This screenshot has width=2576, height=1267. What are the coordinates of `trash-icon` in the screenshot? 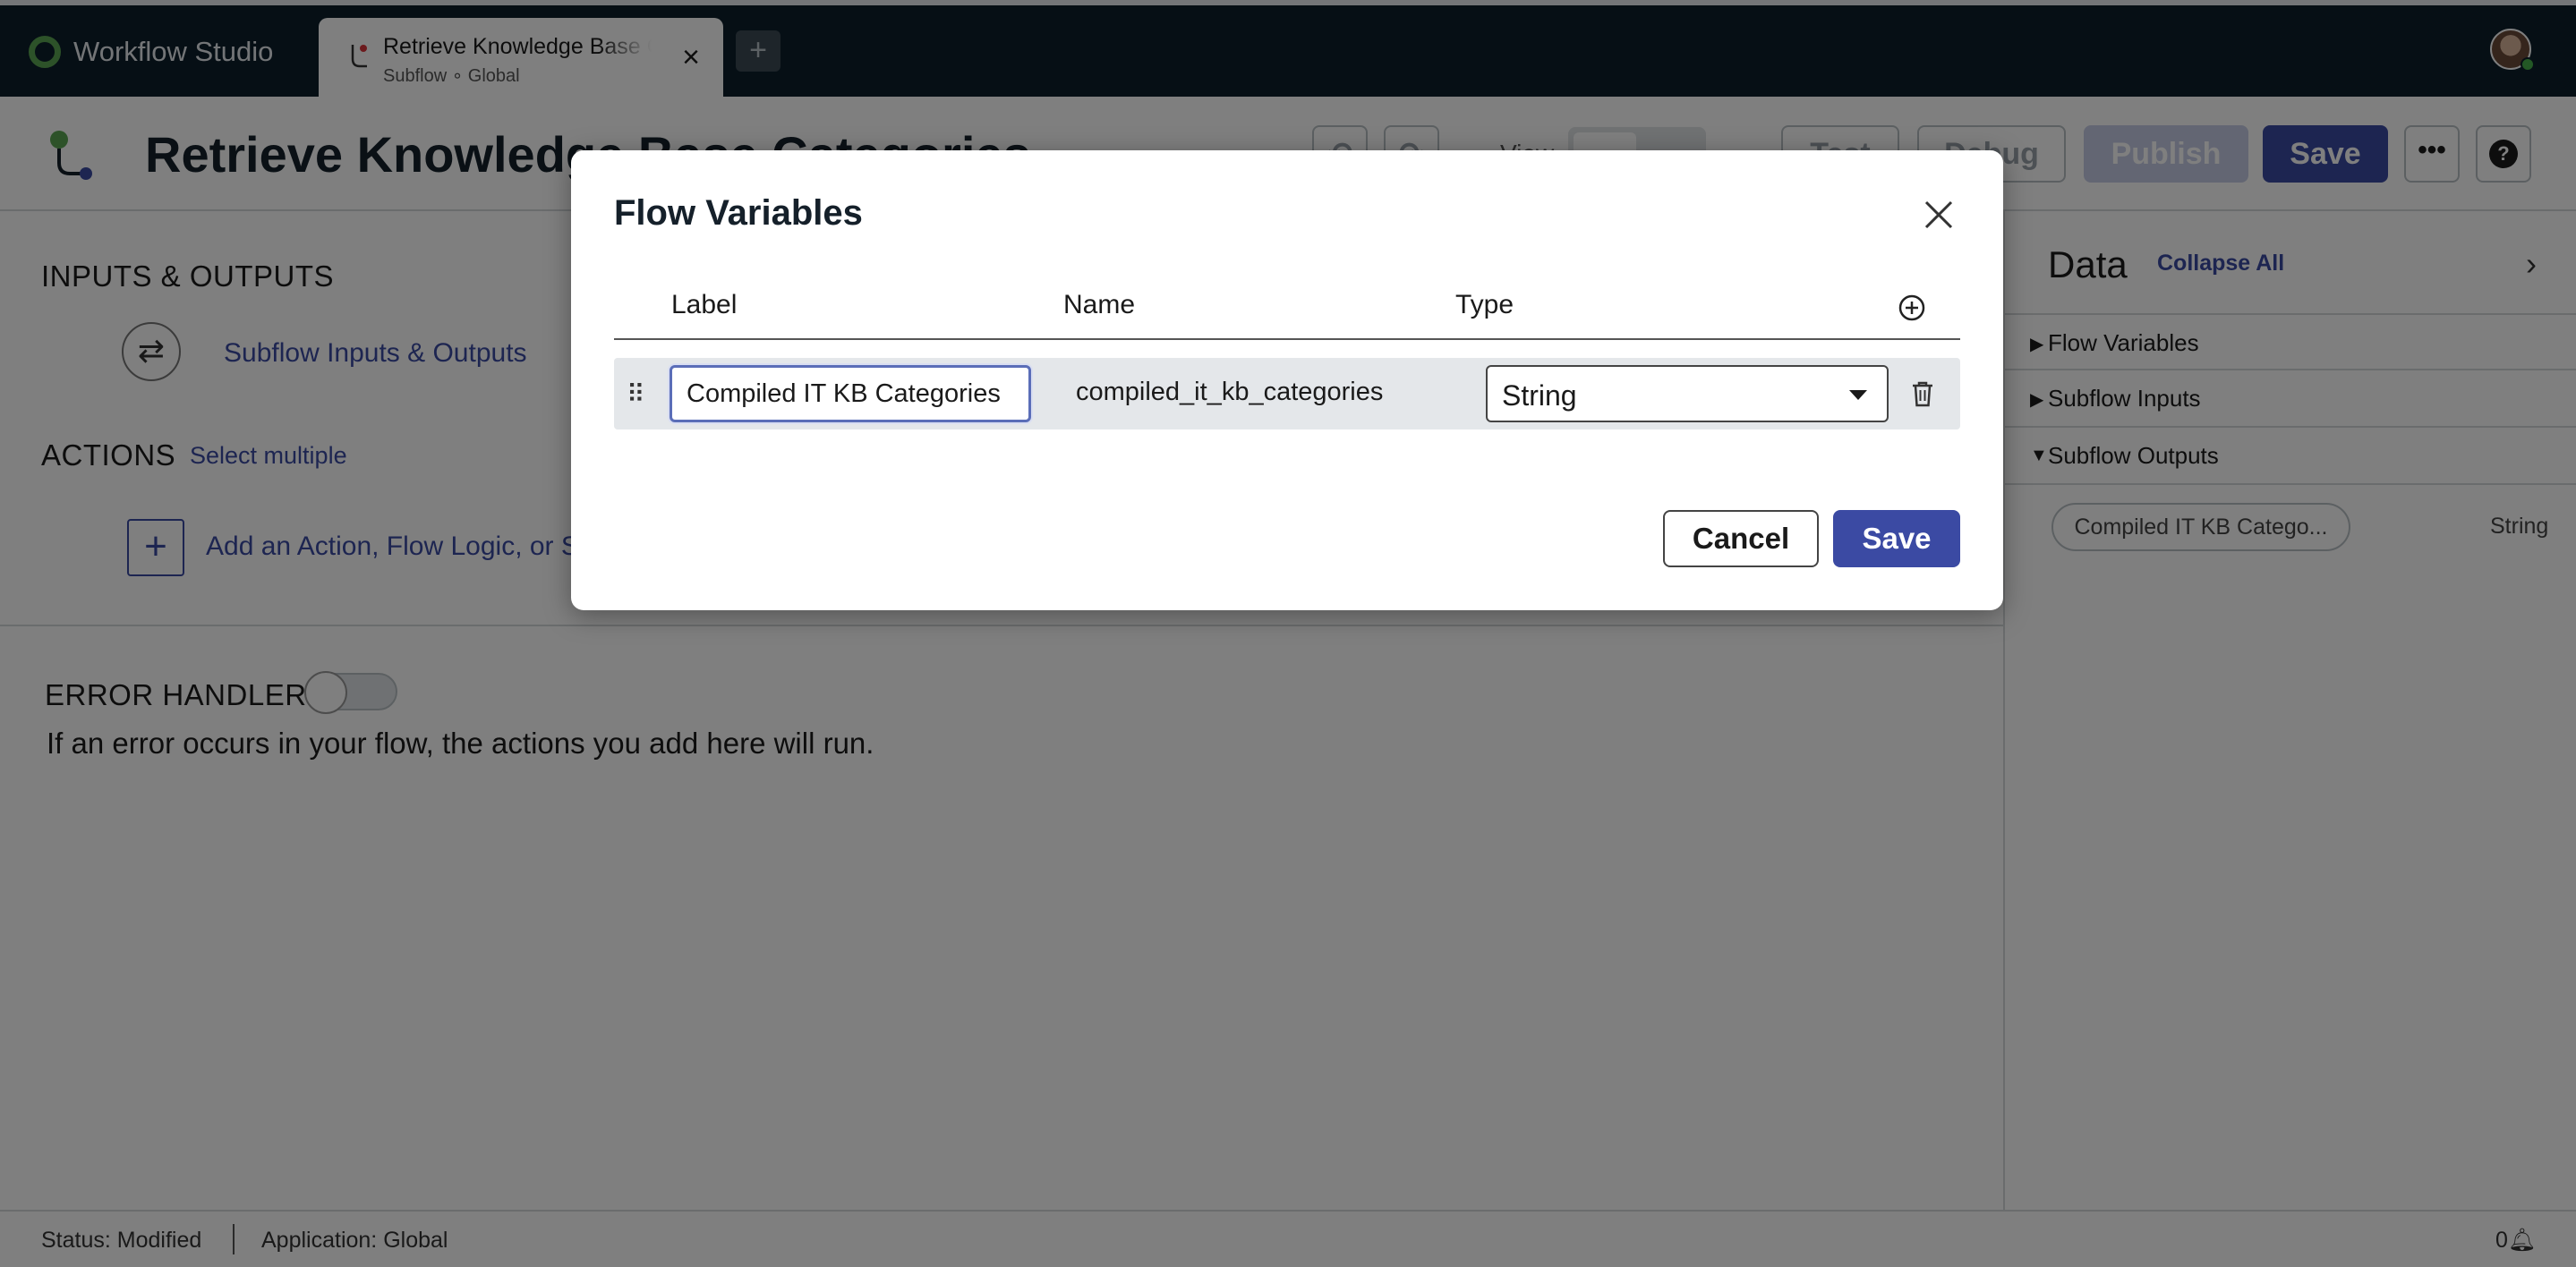 It's located at (1922, 394).